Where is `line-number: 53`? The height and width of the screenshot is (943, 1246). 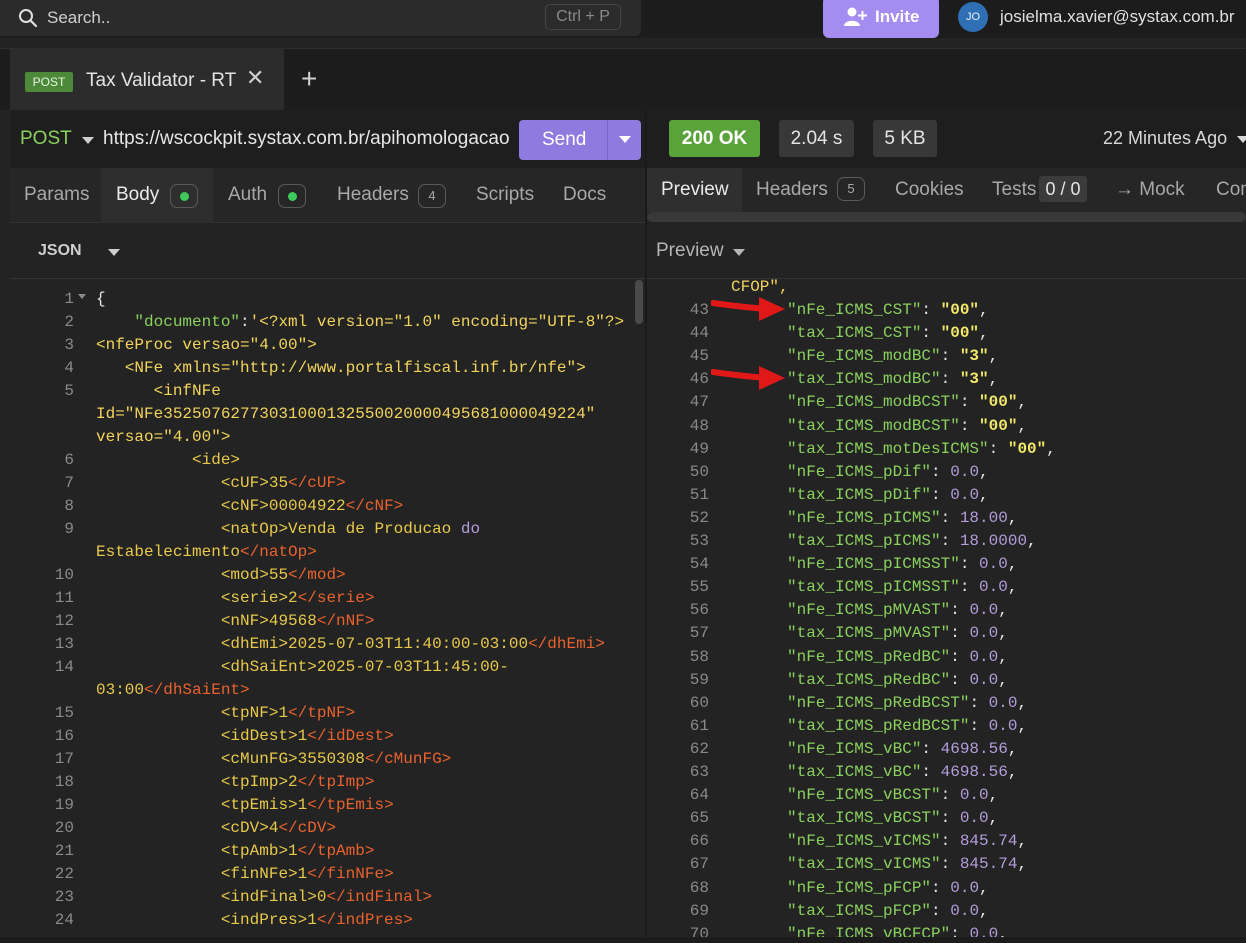
line-number: 53 is located at coordinates (699, 541).